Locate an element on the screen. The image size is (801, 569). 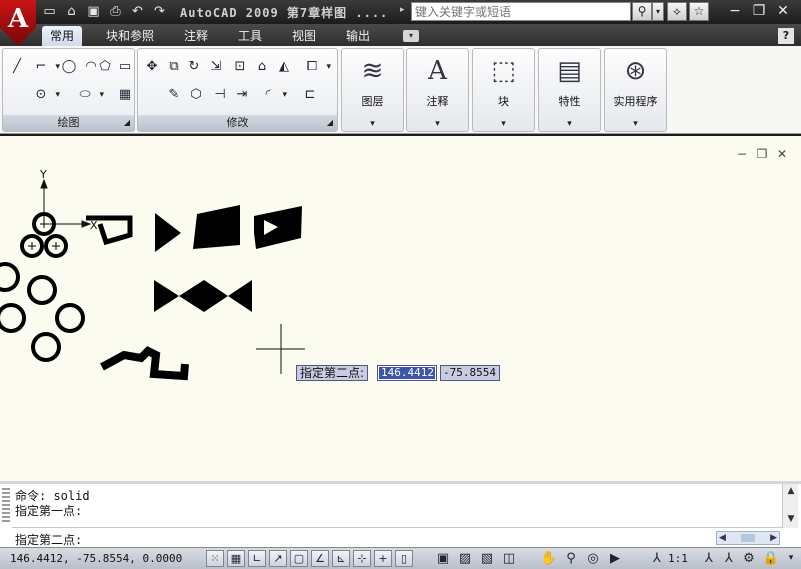
new-file-icon: ▭ is located at coordinates (49, 12).